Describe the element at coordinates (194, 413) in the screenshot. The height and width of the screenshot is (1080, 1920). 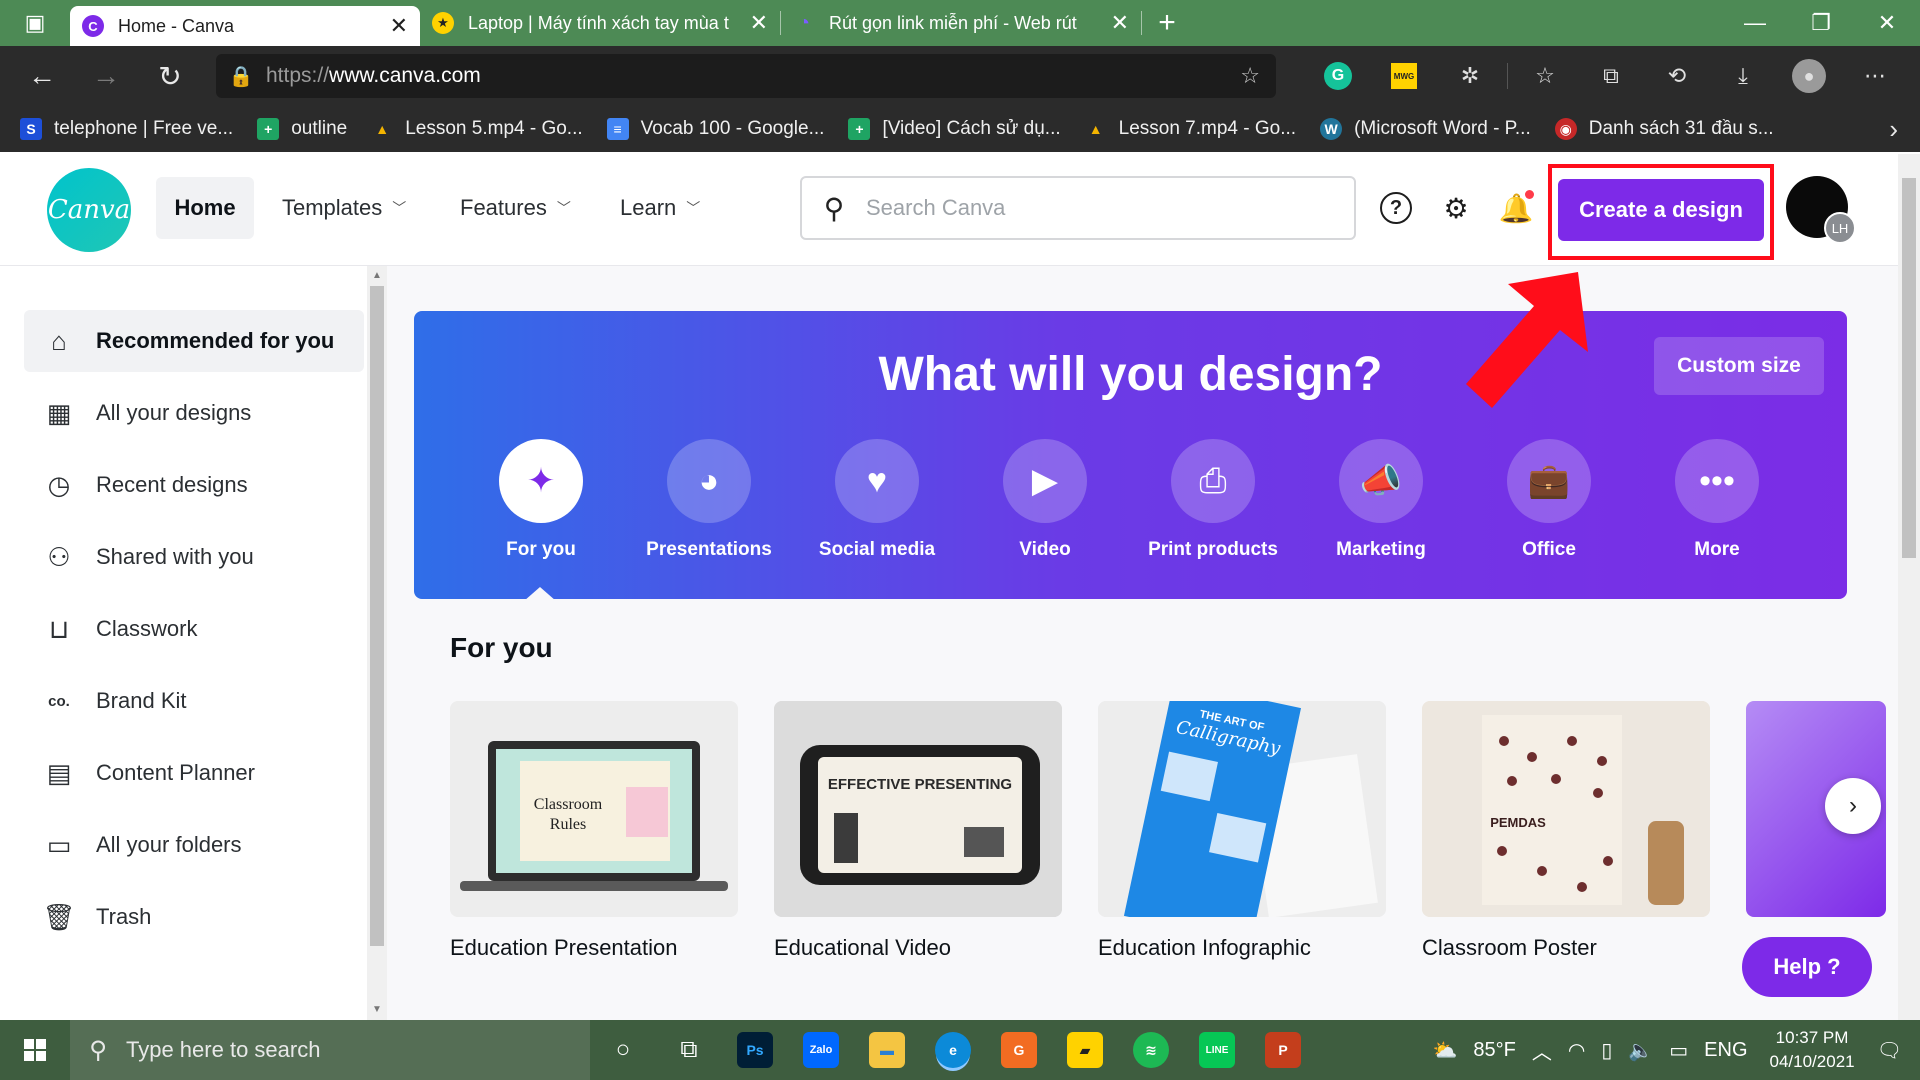
I see `sidebar-item-all-designs: ▦ All your designs` at that location.